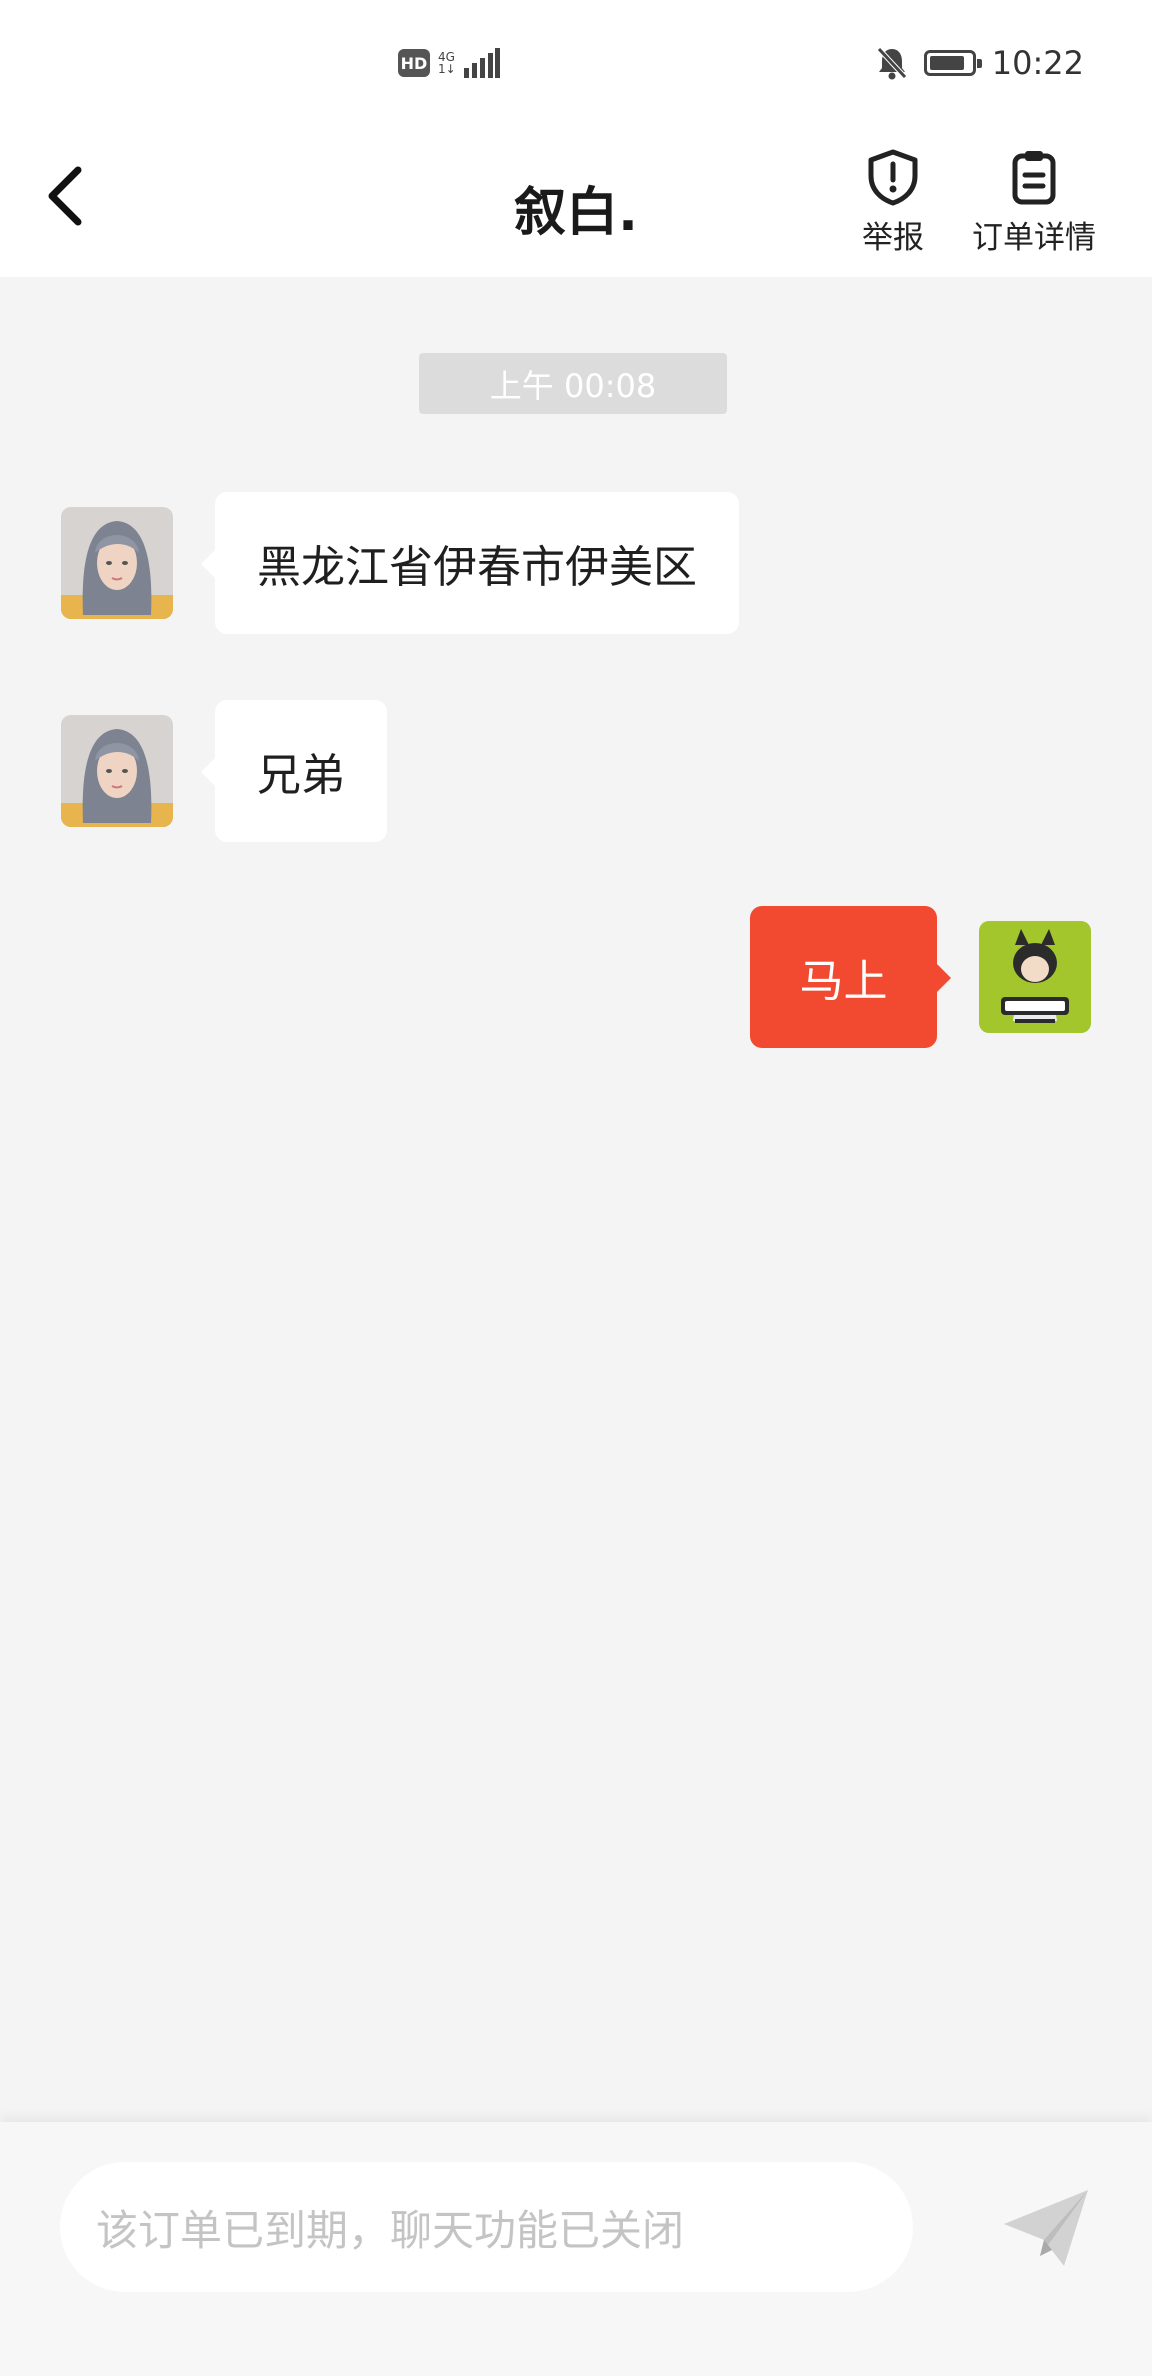 This screenshot has width=1152, height=2376. What do you see at coordinates (477, 567) in the screenshot?
I see `message-text: 黑龙江省伊春市伊美区` at bounding box center [477, 567].